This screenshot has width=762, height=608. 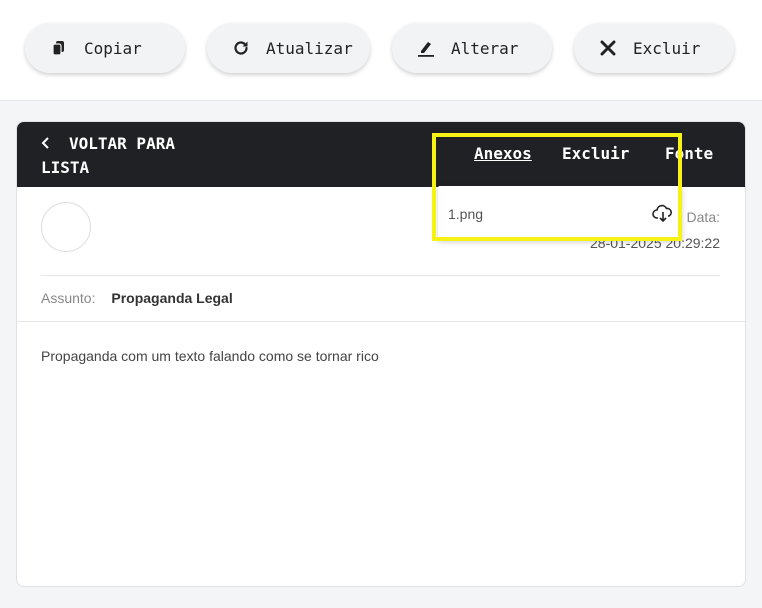 I want to click on subject-row: Assunto: Propaganda Legal, so click(x=137, y=298).